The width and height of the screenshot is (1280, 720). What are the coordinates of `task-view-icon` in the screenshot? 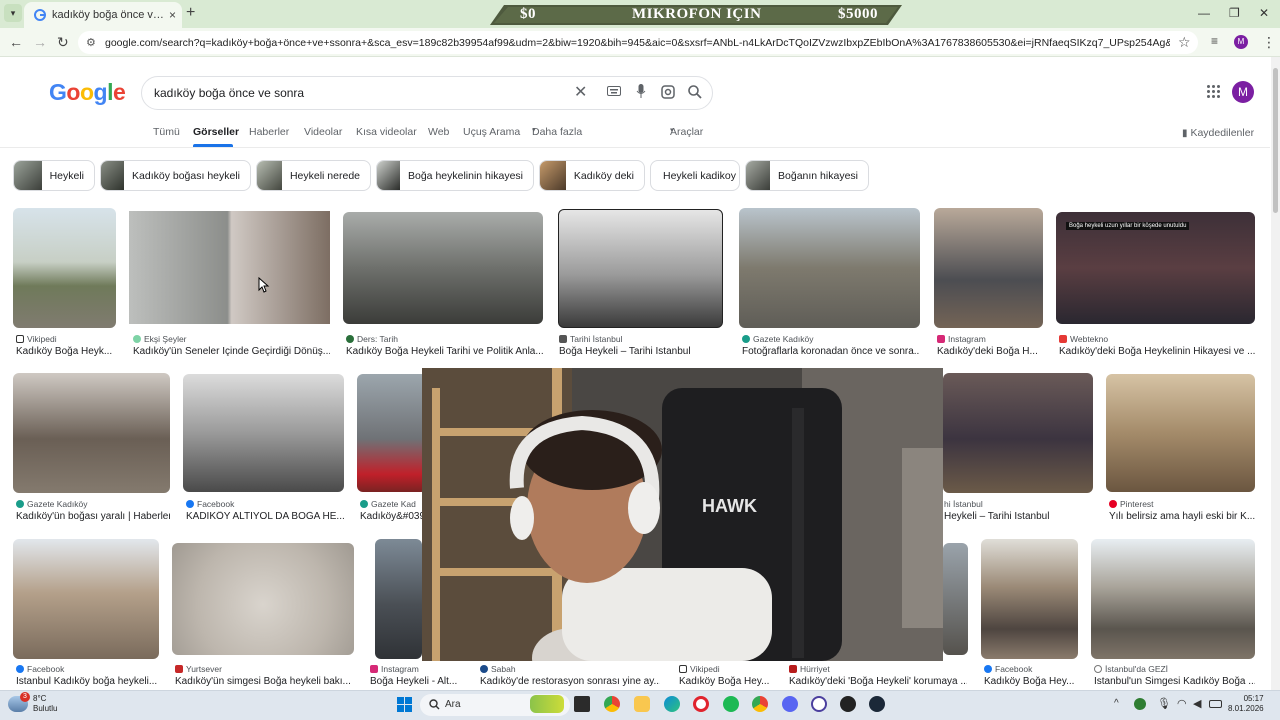 It's located at (582, 704).